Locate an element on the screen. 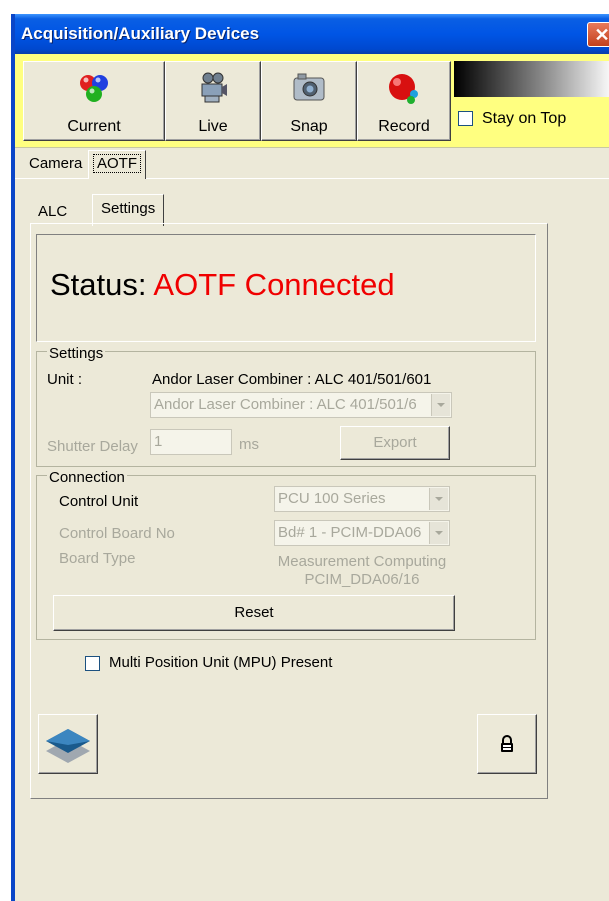  unit-label: Unit : is located at coordinates (65, 379).